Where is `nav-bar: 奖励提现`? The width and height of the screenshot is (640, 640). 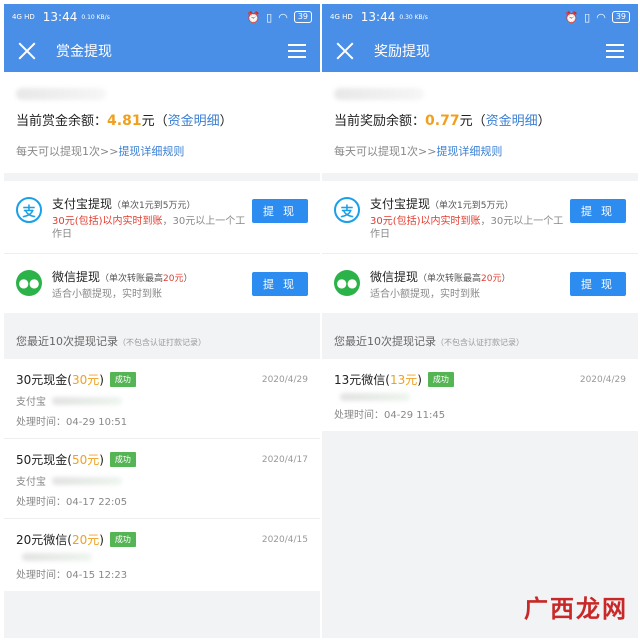 nav-bar: 奖励提现 is located at coordinates (480, 51).